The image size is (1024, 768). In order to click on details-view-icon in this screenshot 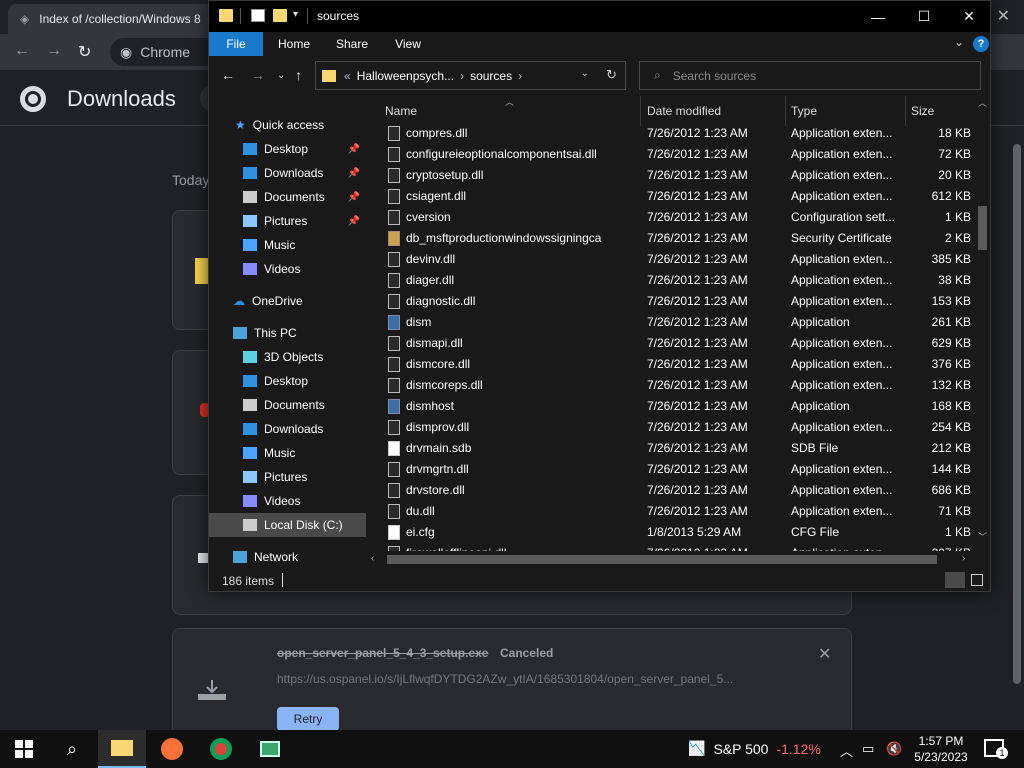, I will do `click(955, 580)`.